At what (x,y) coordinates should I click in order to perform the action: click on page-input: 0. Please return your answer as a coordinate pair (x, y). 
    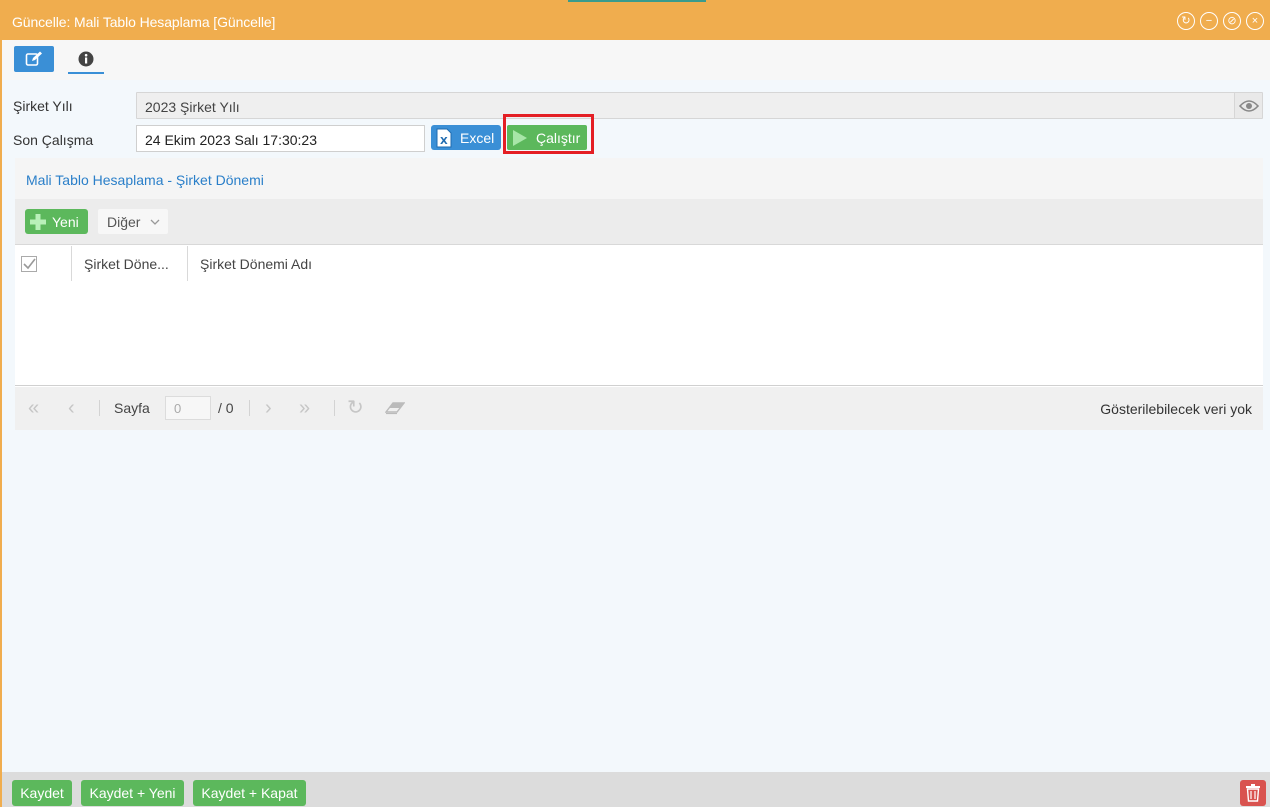
    Looking at the image, I should click on (188, 408).